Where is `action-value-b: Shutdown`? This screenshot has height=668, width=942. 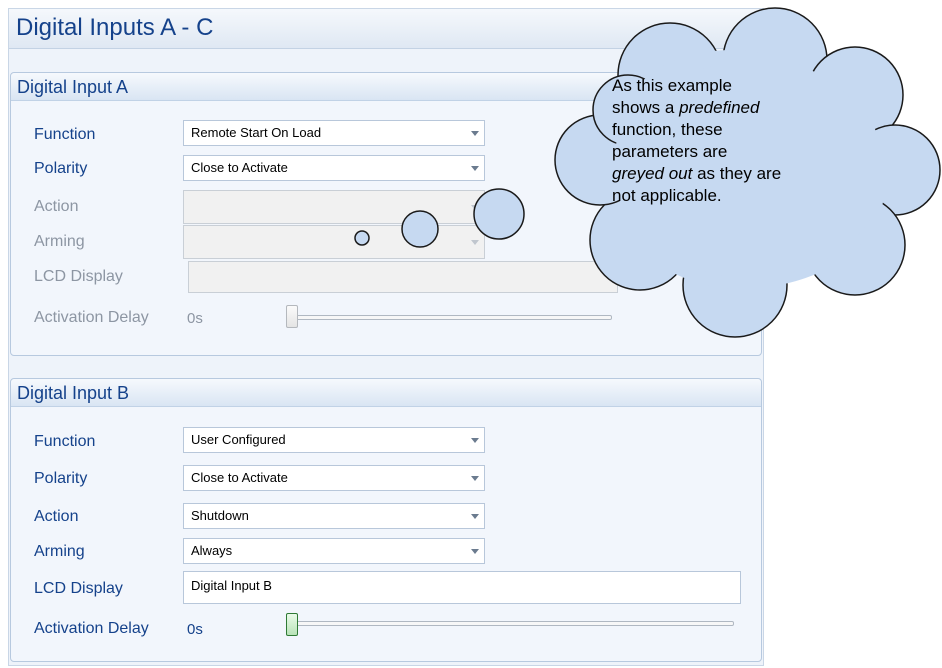 action-value-b: Shutdown is located at coordinates (220, 515).